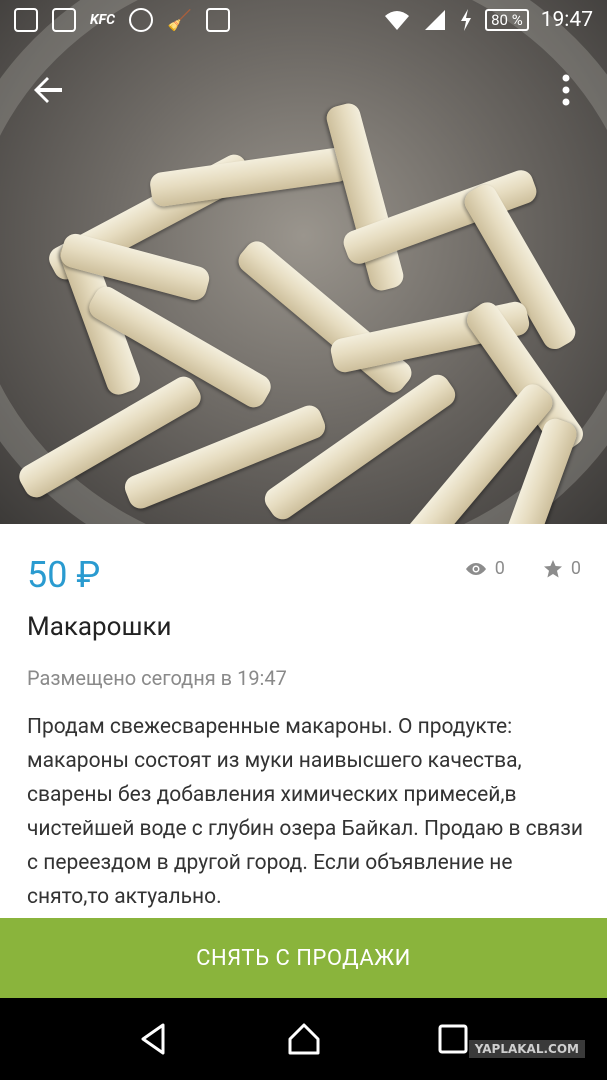 The height and width of the screenshot is (1080, 607). I want to click on viber-icon, so click(140, 20).